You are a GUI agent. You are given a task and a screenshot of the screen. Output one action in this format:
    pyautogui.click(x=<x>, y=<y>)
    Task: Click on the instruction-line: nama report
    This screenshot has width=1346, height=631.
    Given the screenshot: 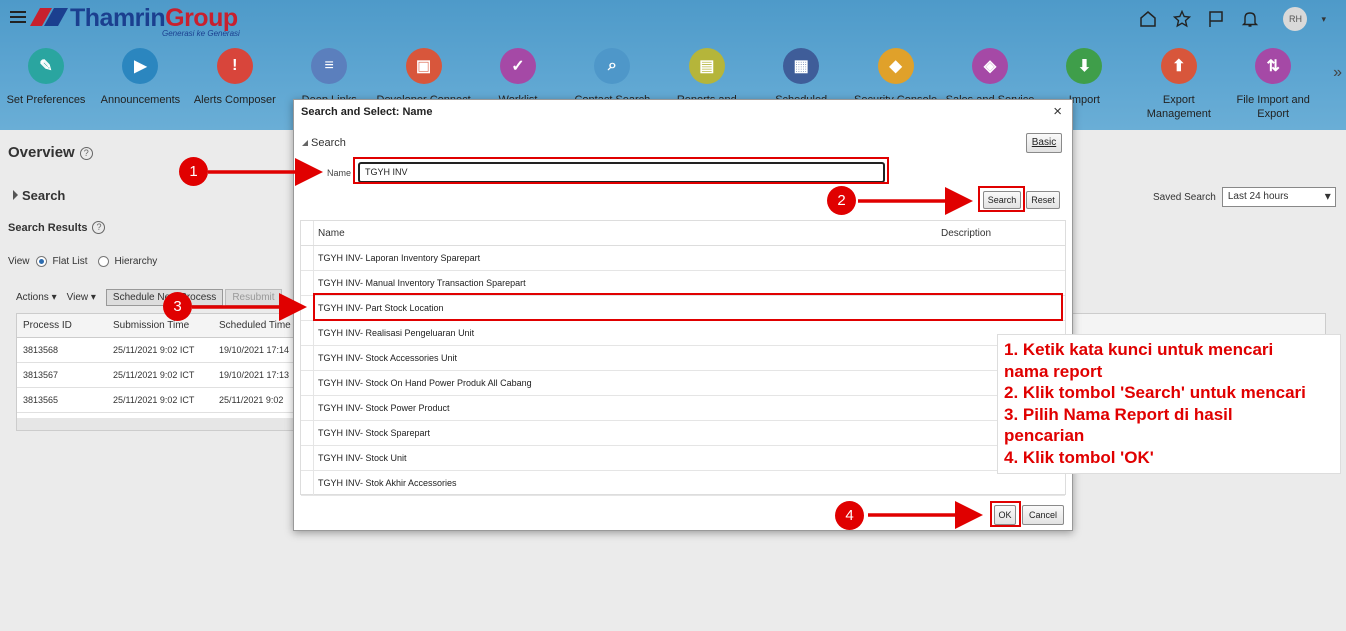 What is the action you would take?
    pyautogui.click(x=1053, y=371)
    